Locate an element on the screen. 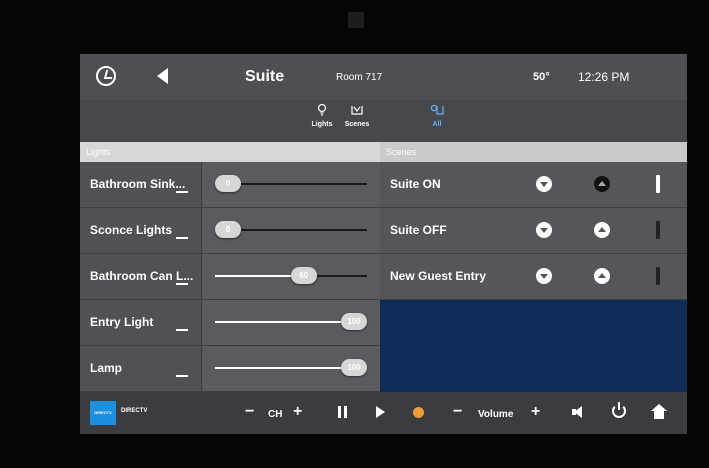 The image size is (709, 468). scene-row: New Guest Entry is located at coordinates (533, 277).